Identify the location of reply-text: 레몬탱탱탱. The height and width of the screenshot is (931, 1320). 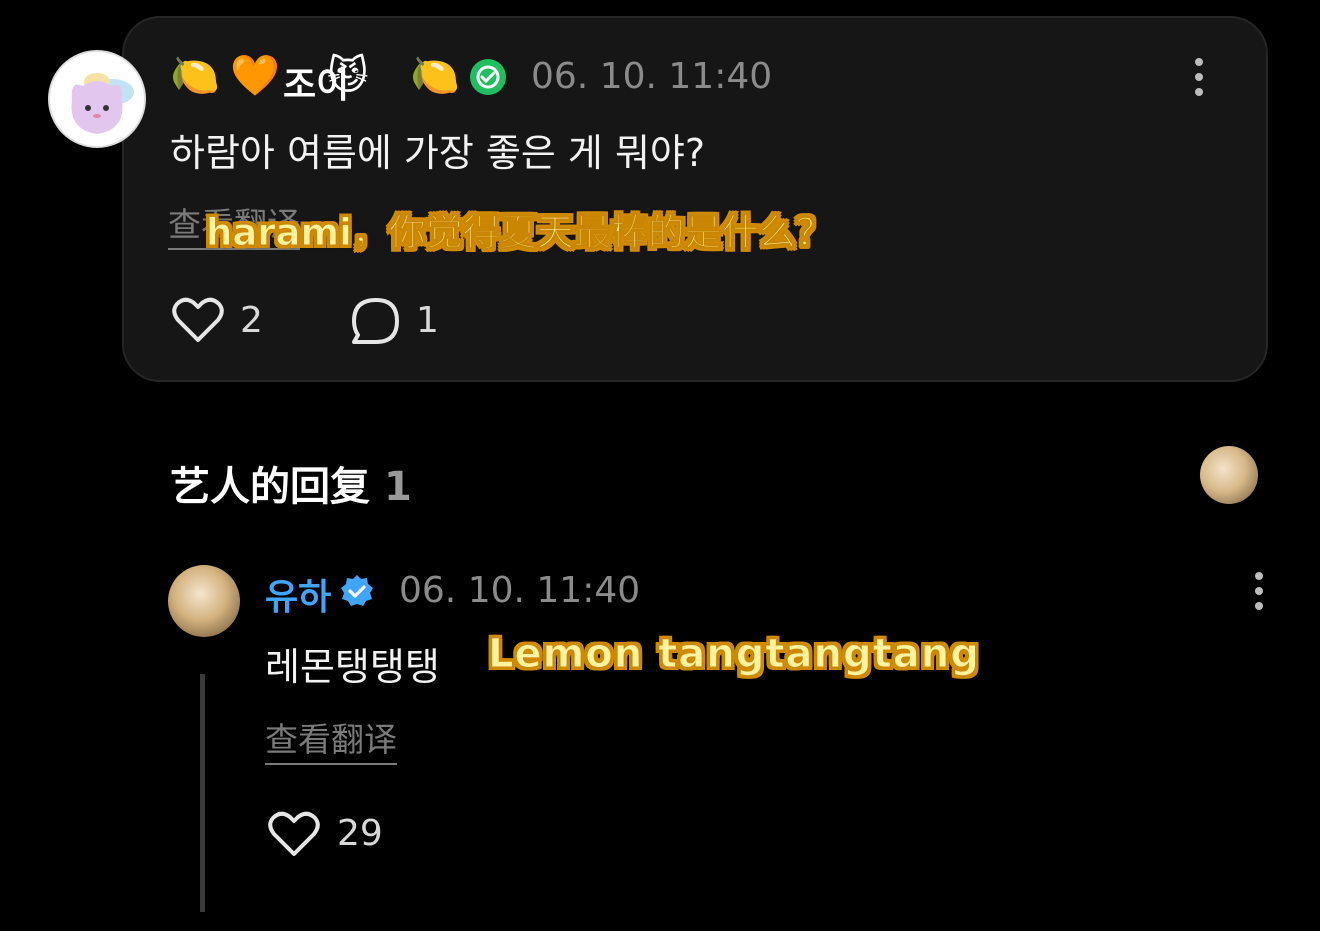
(352, 667).